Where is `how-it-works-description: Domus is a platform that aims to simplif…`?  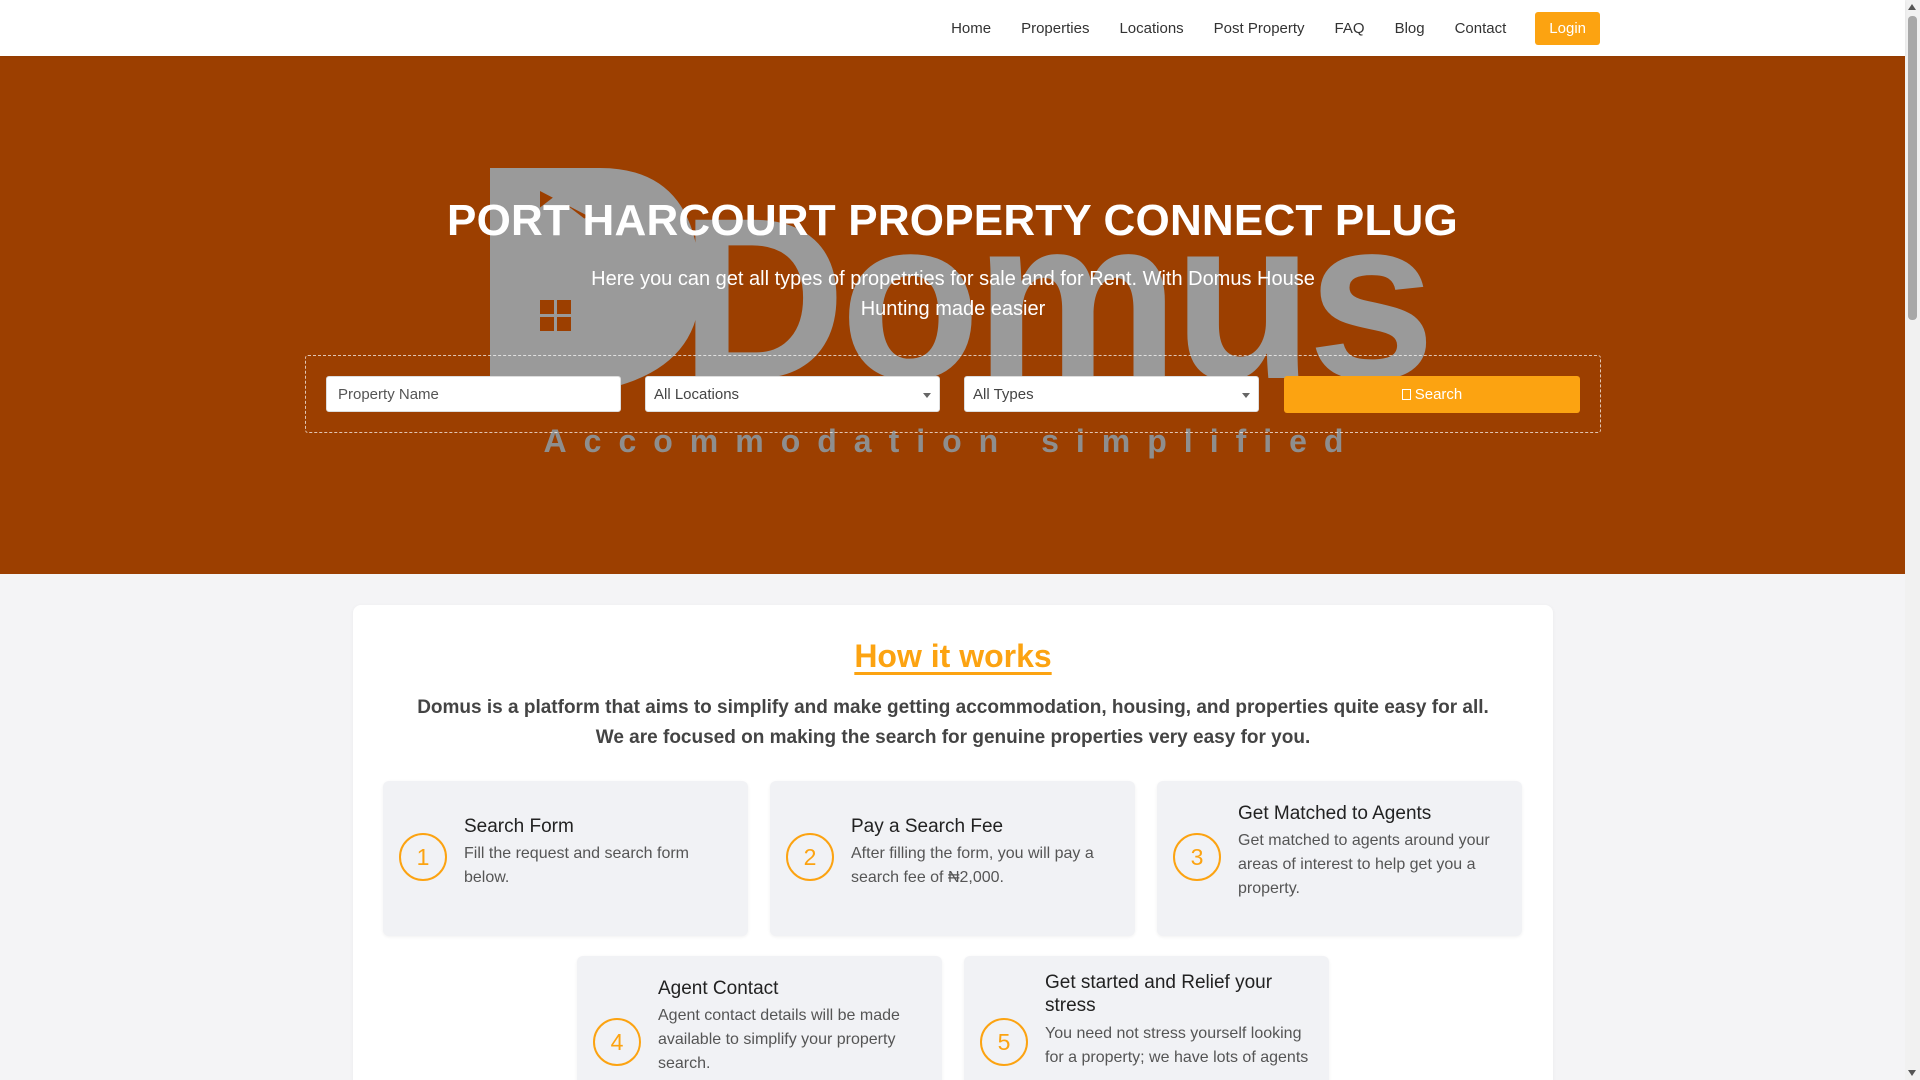 how-it-works-description: Domus is a platform that aims to simplif… is located at coordinates (953, 722).